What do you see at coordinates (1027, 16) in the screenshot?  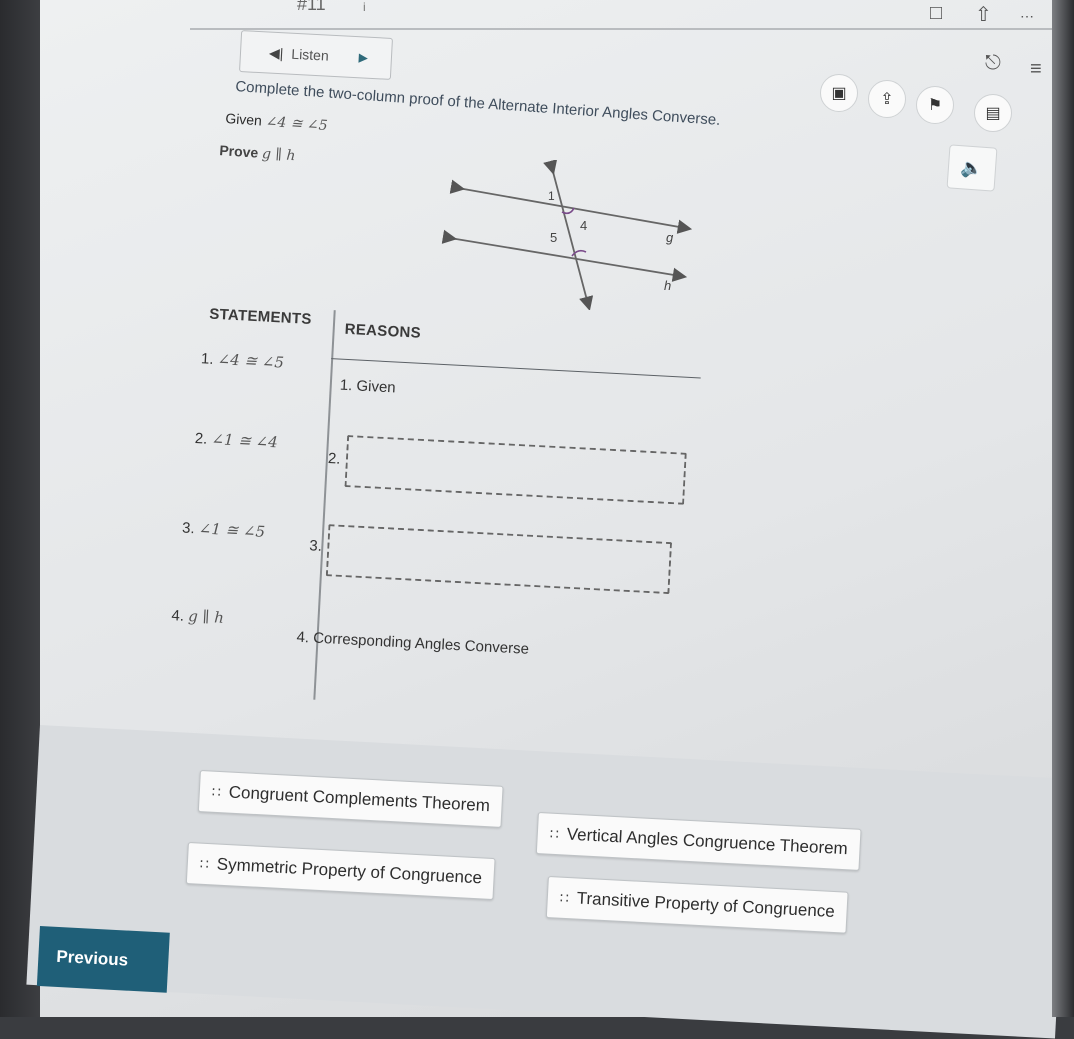 I see `more-icon: ⋯` at bounding box center [1027, 16].